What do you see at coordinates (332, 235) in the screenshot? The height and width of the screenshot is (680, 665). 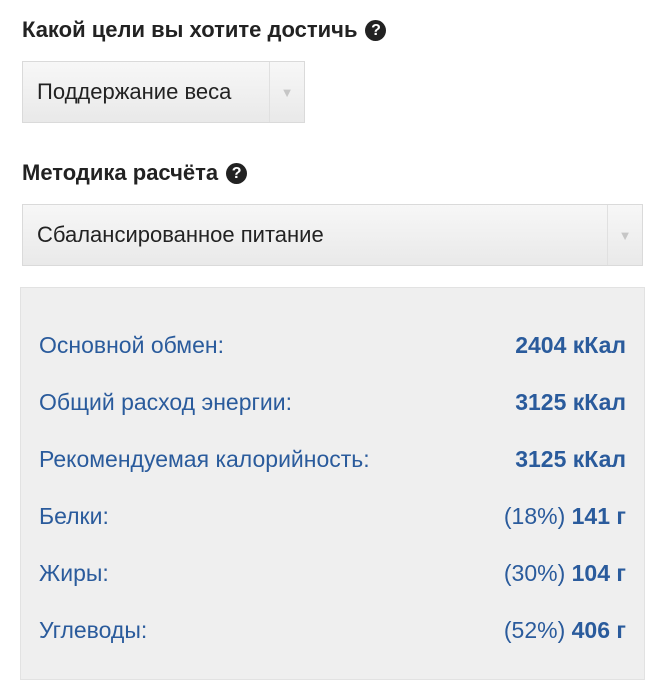 I see `method-select: Сбалансированное питание ▼` at bounding box center [332, 235].